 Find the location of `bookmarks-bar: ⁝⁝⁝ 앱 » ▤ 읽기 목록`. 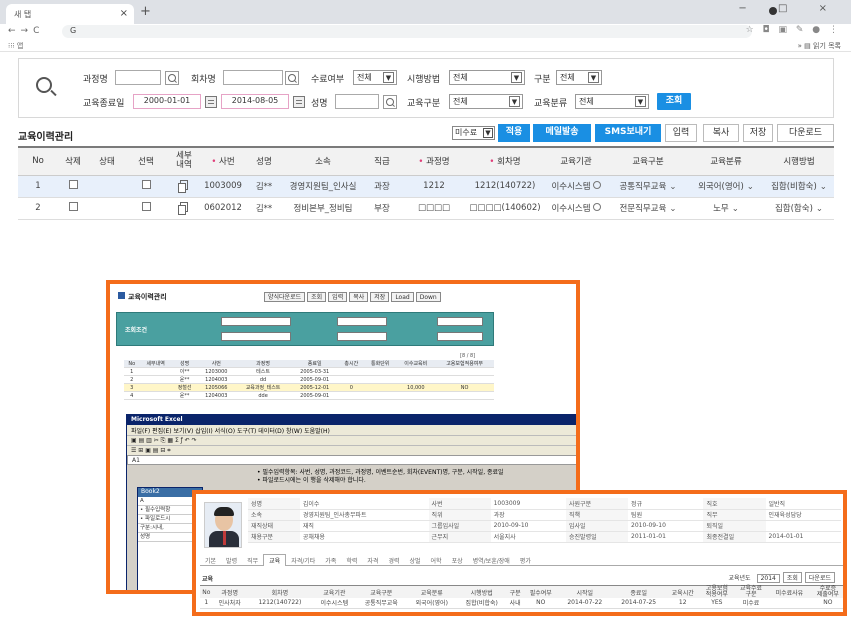

bookmarks-bar: ⁝⁝⁝ 앱 » ▤ 읽기 목록 is located at coordinates (425, 46).